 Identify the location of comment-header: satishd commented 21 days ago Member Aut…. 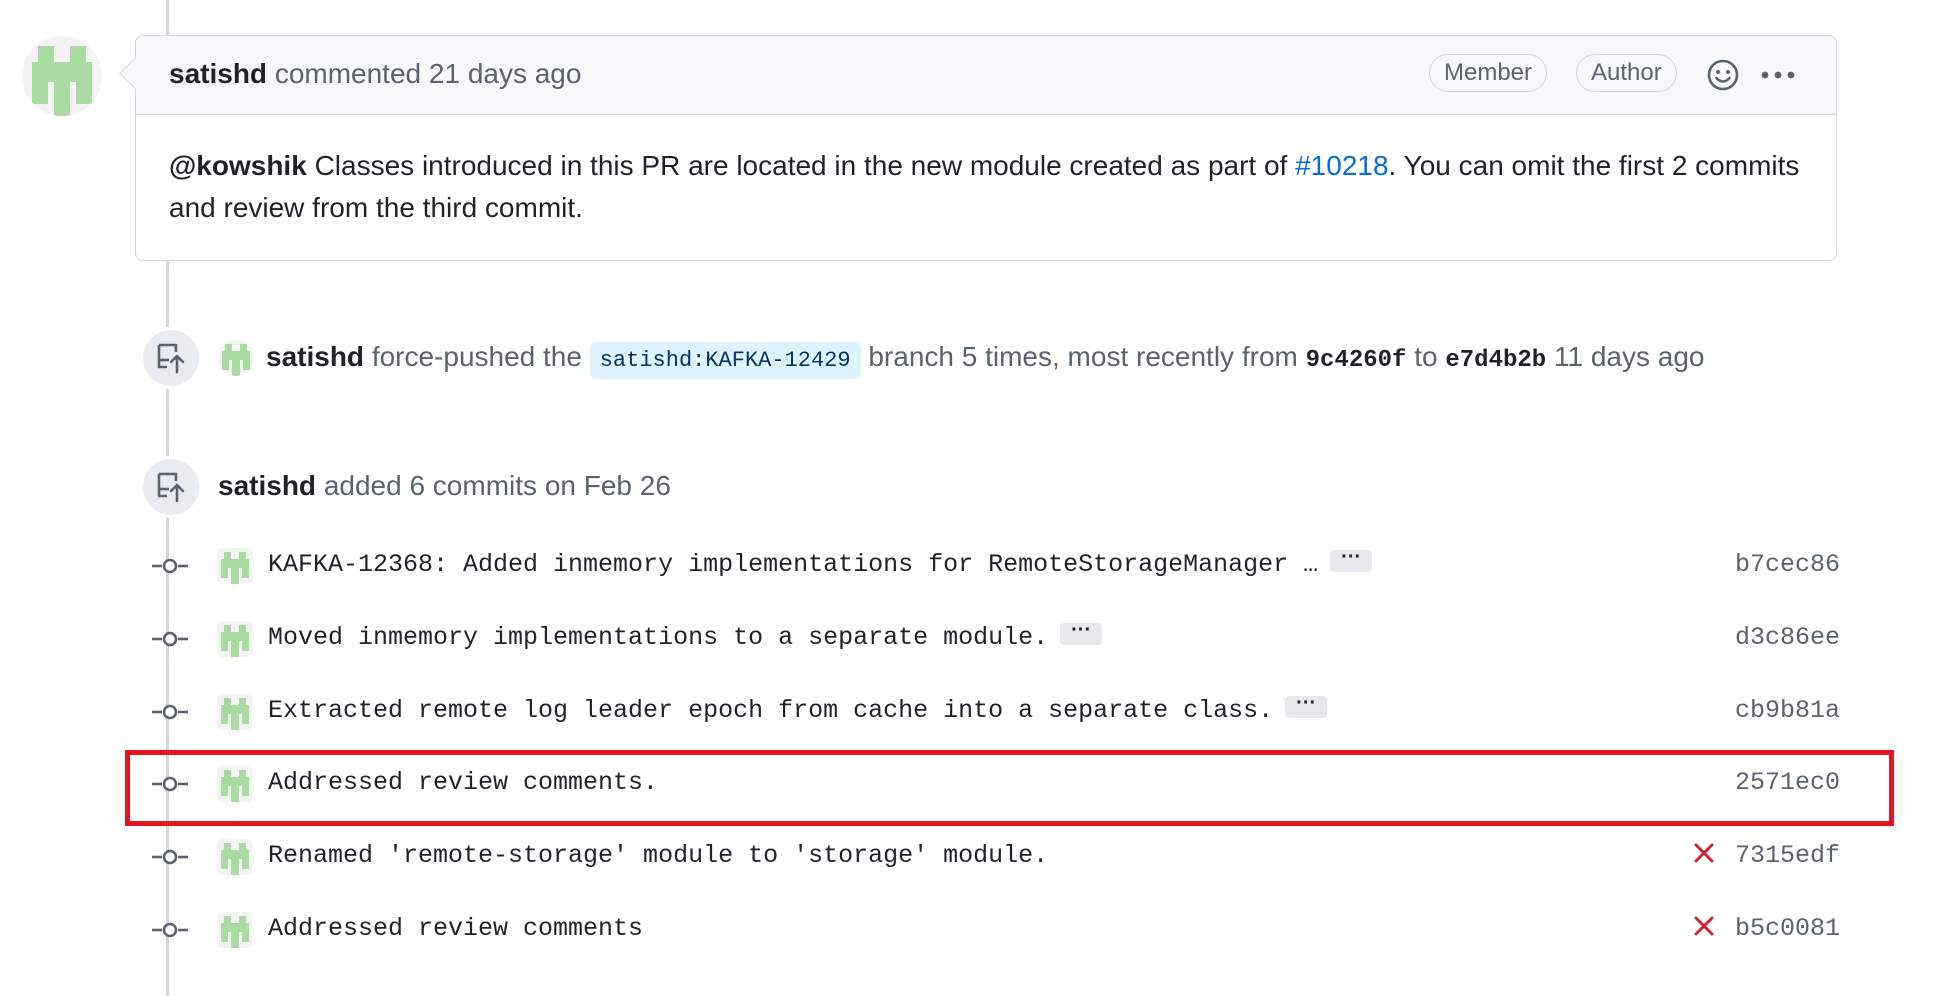
(986, 75).